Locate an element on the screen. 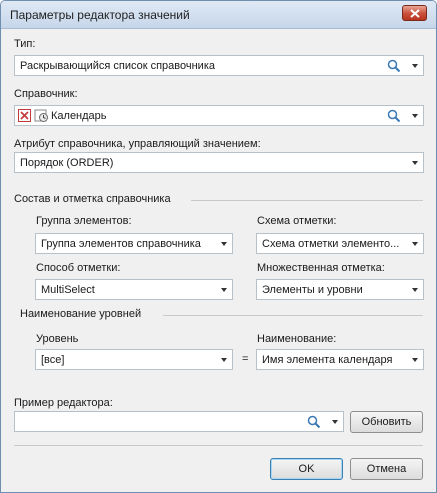 This screenshot has width=437, height=493. calendar-icon is located at coordinates (41, 115).